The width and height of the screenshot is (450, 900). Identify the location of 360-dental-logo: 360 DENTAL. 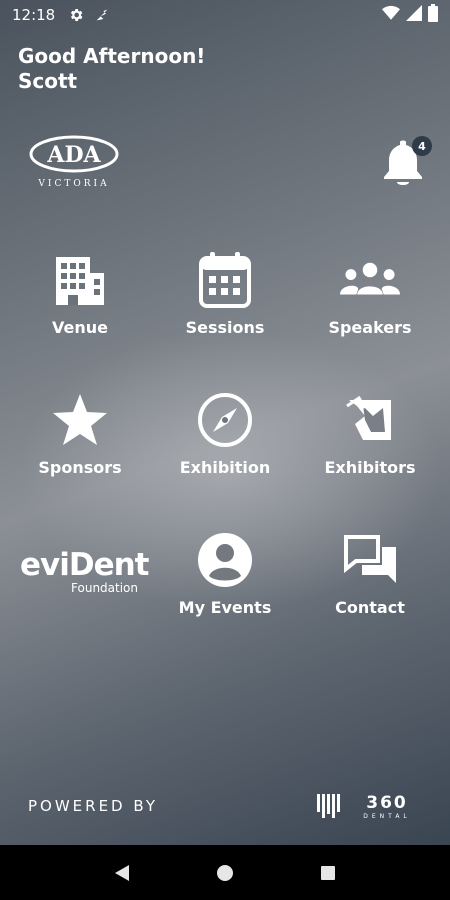
(371, 806).